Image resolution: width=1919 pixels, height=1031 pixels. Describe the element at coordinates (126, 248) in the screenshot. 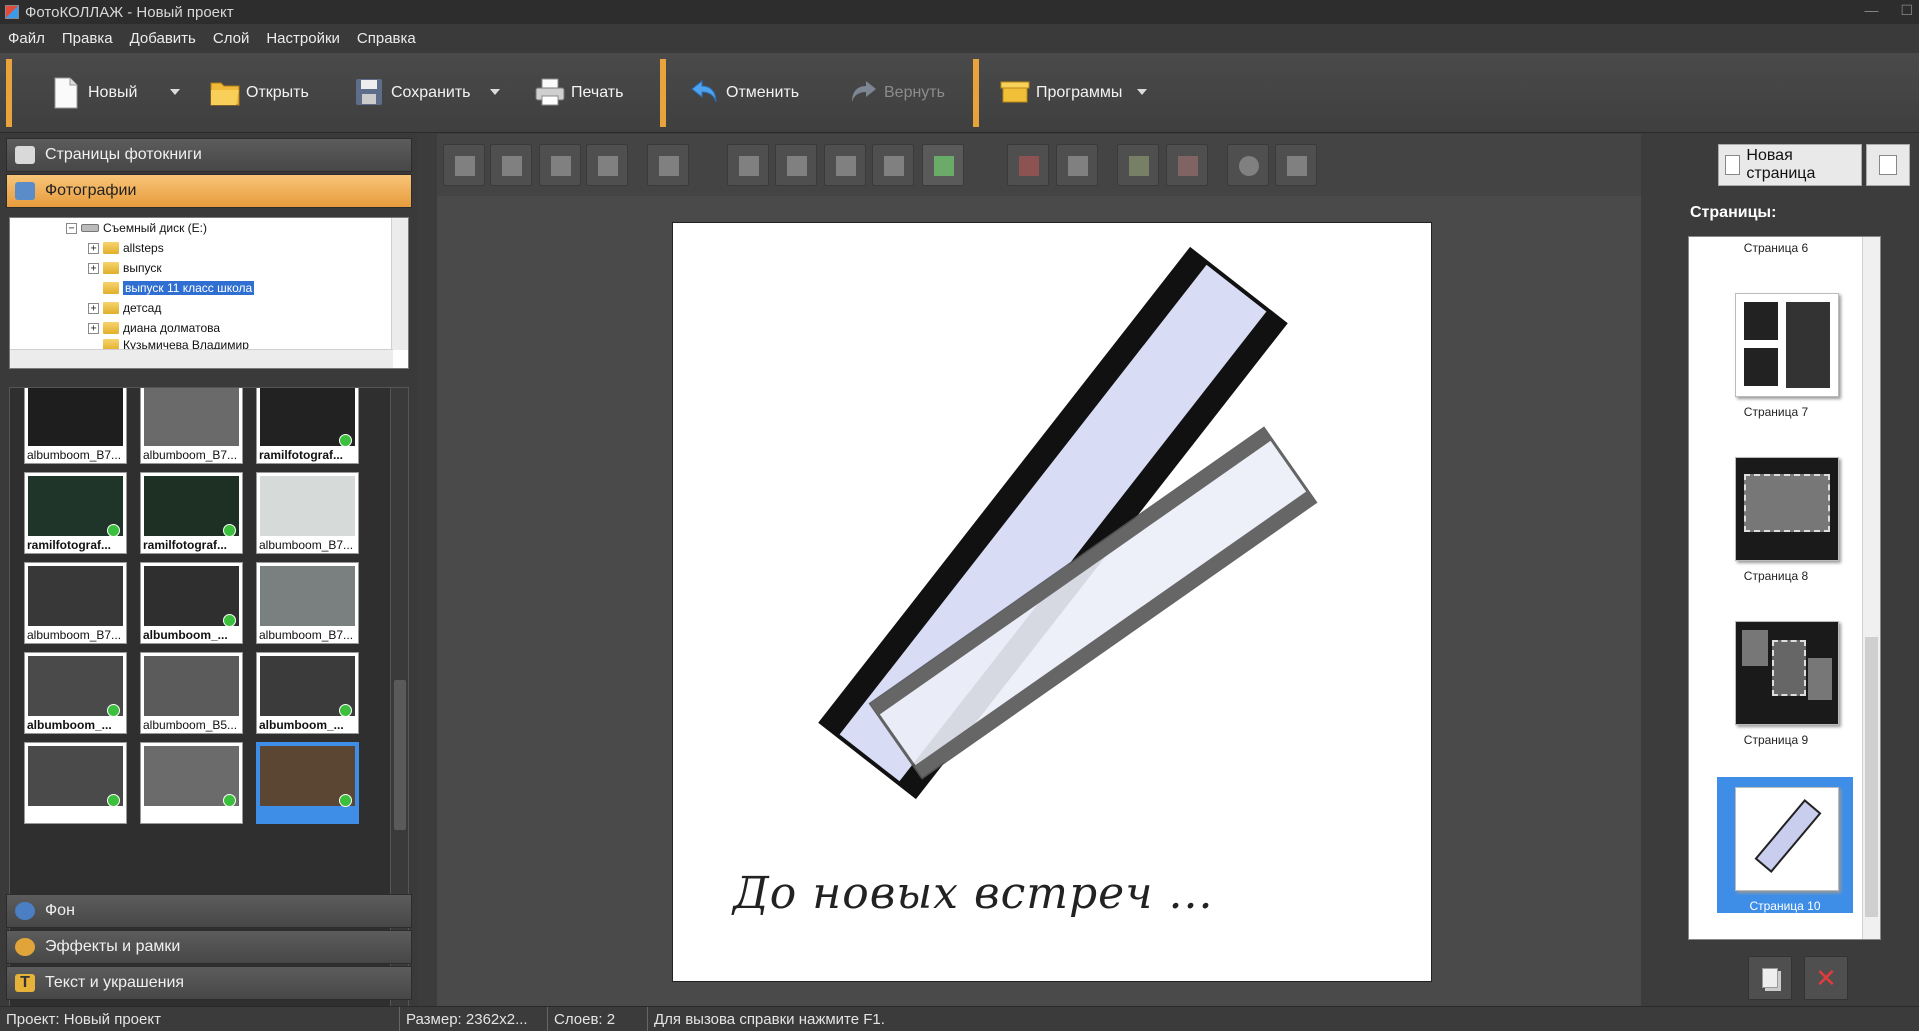

I see `tree-folder: + allsteps` at that location.